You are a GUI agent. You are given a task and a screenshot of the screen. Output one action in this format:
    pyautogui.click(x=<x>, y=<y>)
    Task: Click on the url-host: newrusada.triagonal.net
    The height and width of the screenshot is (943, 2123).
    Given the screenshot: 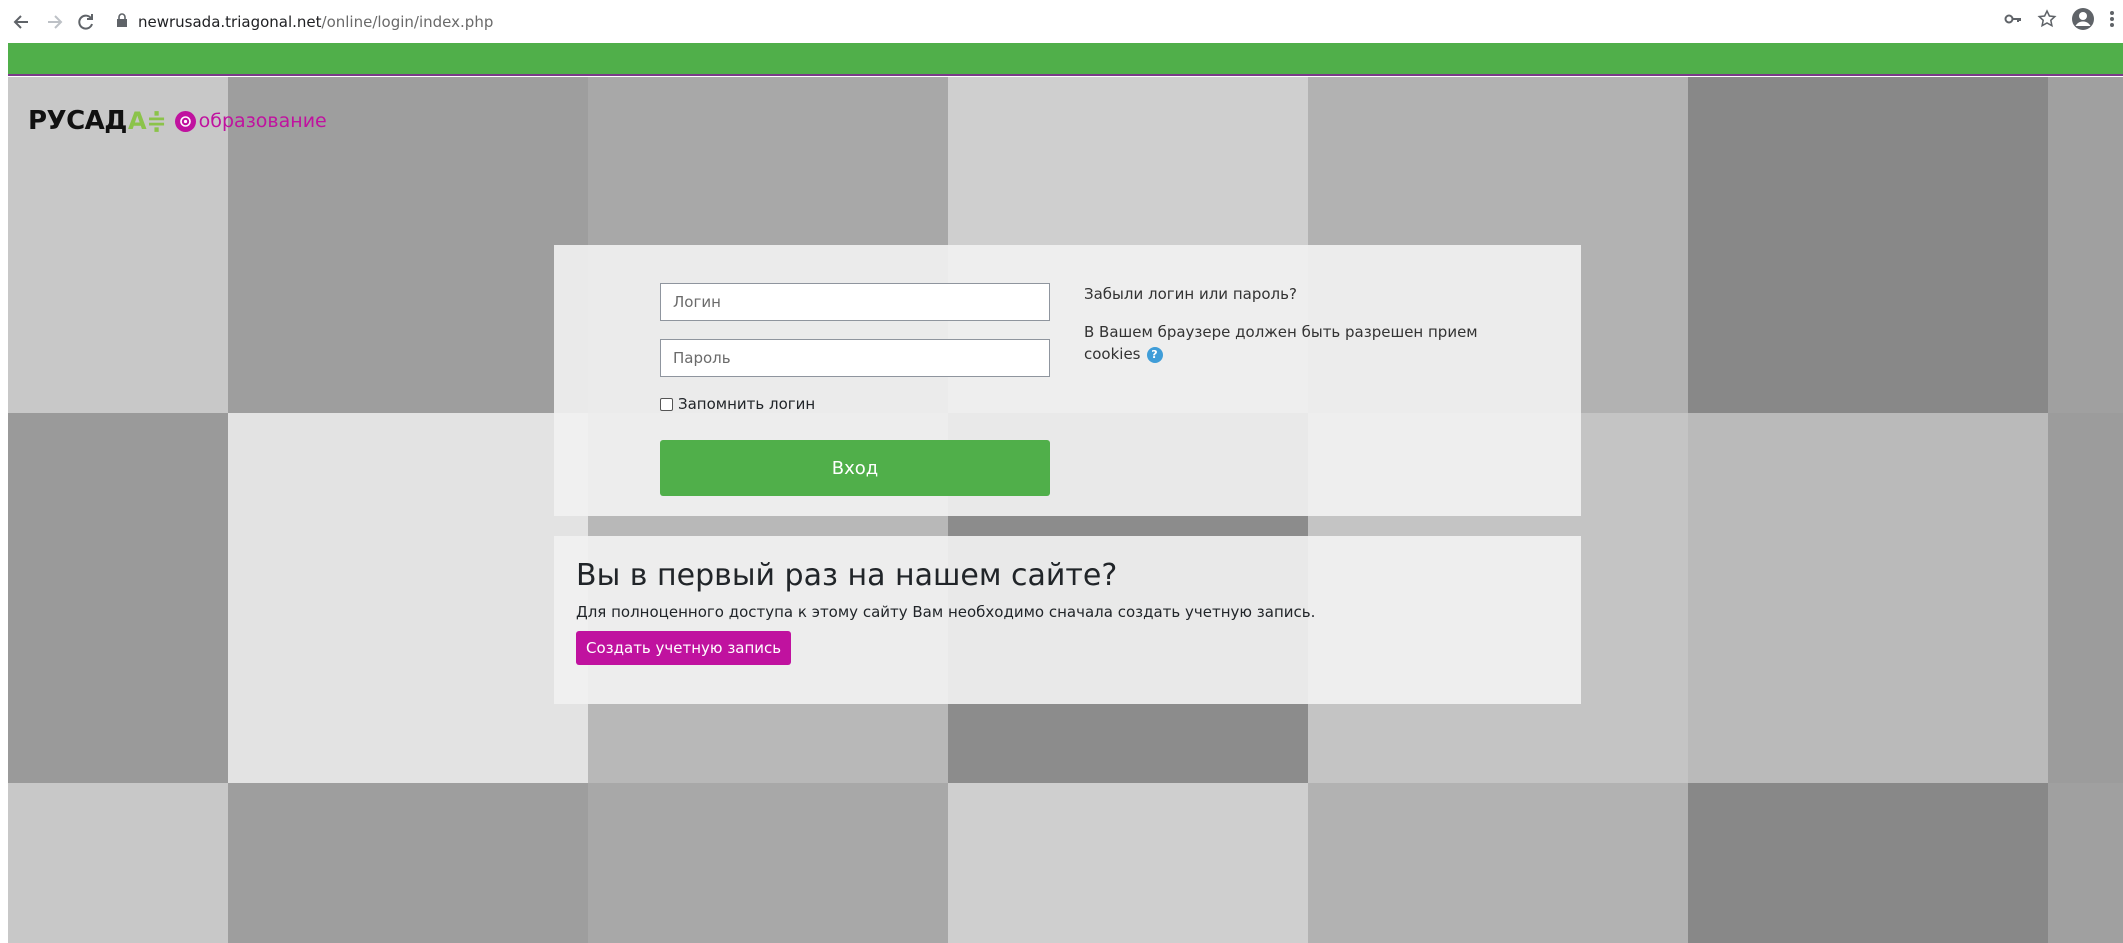 What is the action you would take?
    pyautogui.click(x=230, y=21)
    